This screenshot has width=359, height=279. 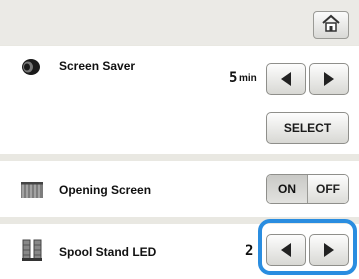 I want to click on curtain-icon, so click(x=32, y=192).